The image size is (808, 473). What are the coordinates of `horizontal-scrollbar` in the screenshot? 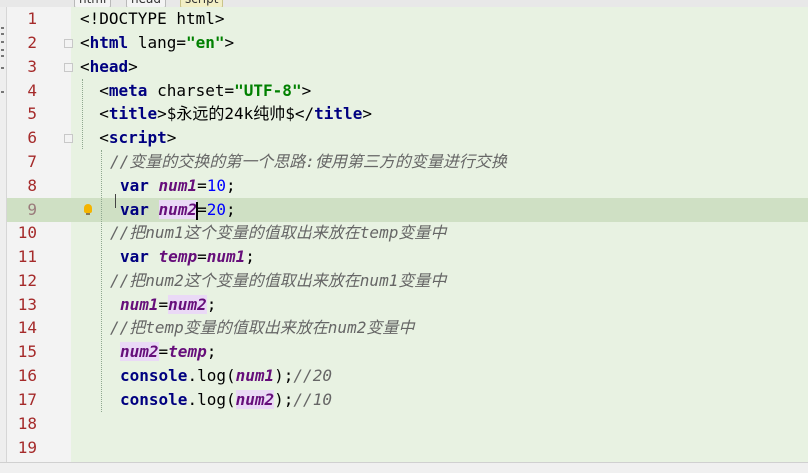 It's located at (404, 467).